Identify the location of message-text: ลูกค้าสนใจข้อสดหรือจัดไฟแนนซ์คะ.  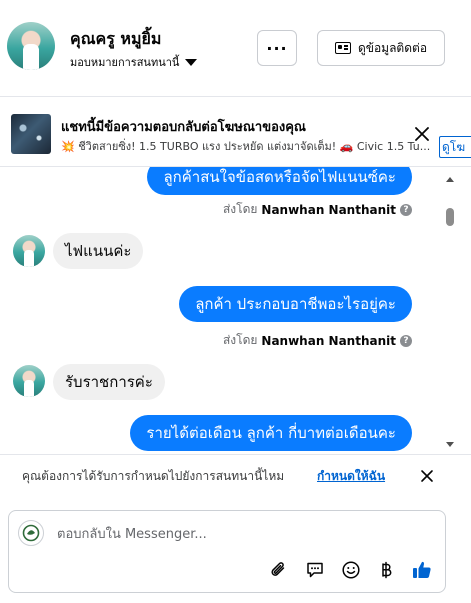
(279, 177).